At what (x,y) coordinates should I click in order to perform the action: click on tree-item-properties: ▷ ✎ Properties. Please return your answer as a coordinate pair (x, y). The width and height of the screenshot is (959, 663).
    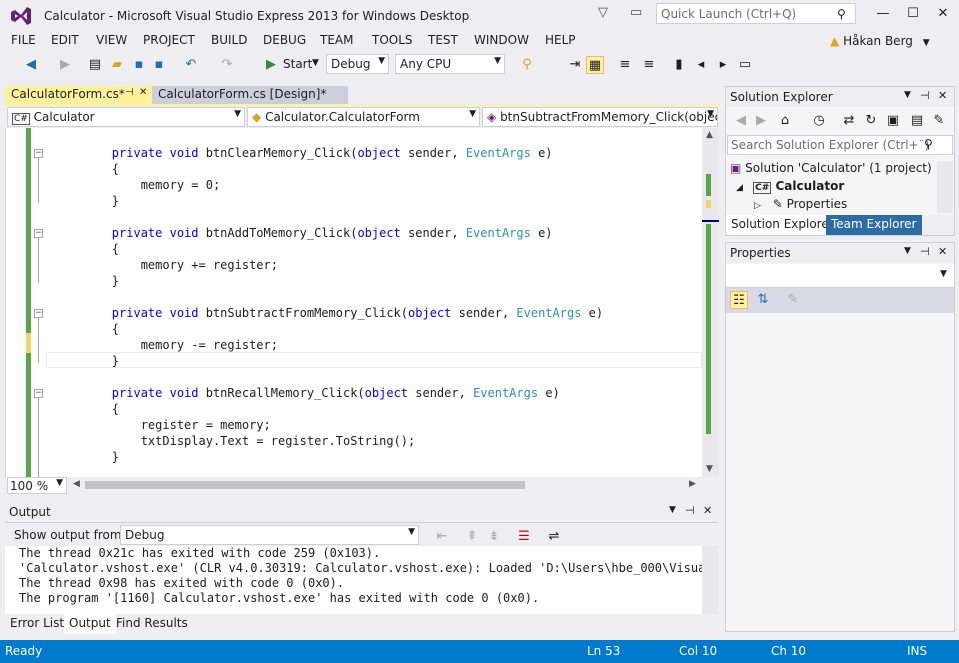
    Looking at the image, I should click on (800, 204).